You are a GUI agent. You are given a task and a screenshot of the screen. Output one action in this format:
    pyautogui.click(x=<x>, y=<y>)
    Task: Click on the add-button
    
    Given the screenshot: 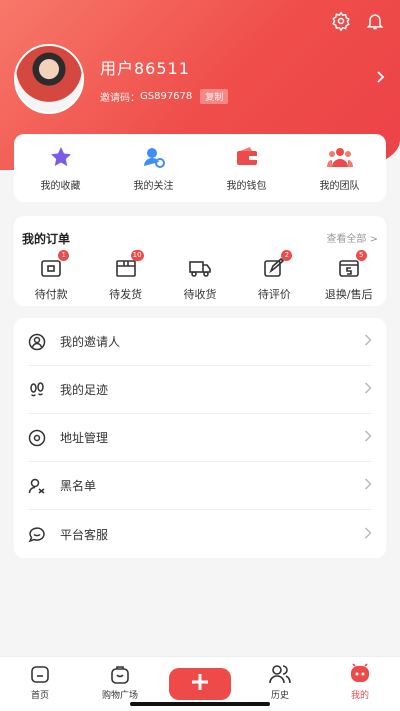 What is the action you would take?
    pyautogui.click(x=200, y=684)
    